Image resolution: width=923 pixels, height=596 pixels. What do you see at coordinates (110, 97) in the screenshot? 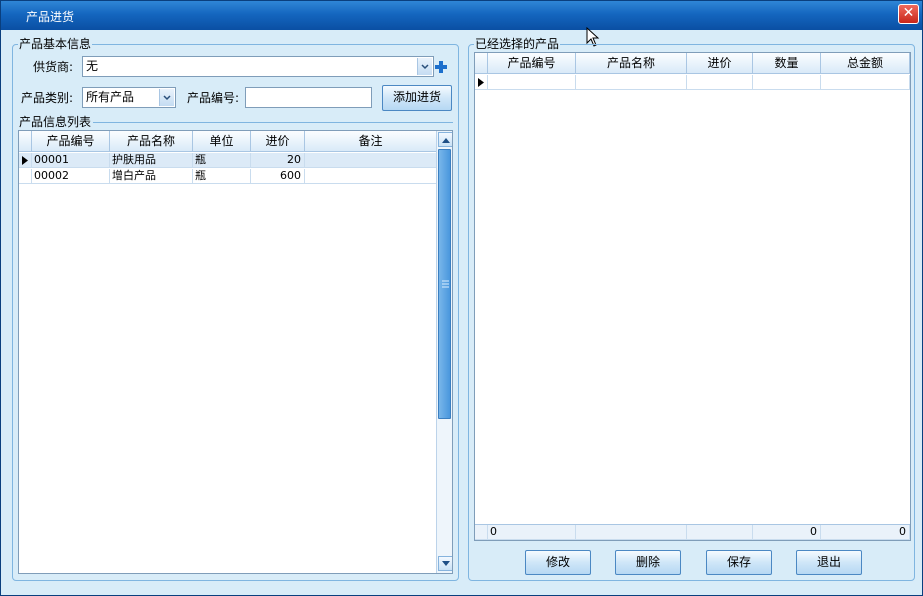
I see `category-value: 所有产品` at bounding box center [110, 97].